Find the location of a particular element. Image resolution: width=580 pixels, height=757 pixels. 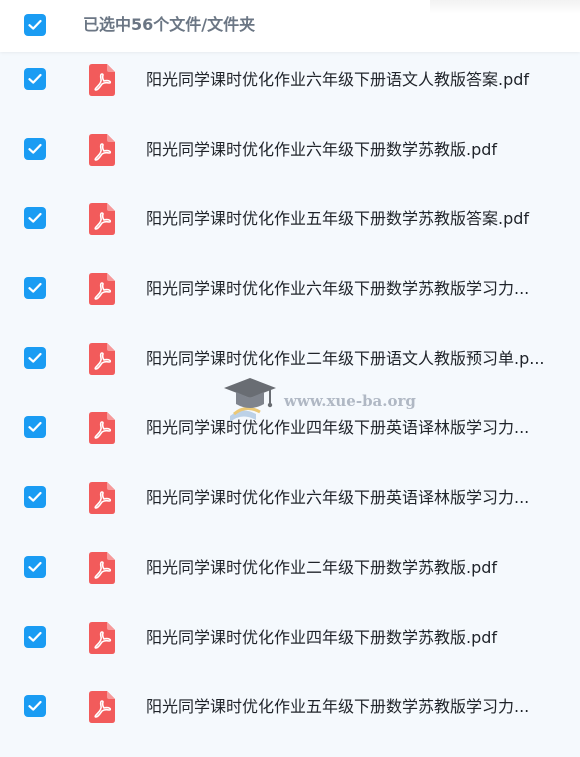

file-name: 阳光同学课时优化作业四年级下册数学苏教版.pdf is located at coordinates (322, 637).